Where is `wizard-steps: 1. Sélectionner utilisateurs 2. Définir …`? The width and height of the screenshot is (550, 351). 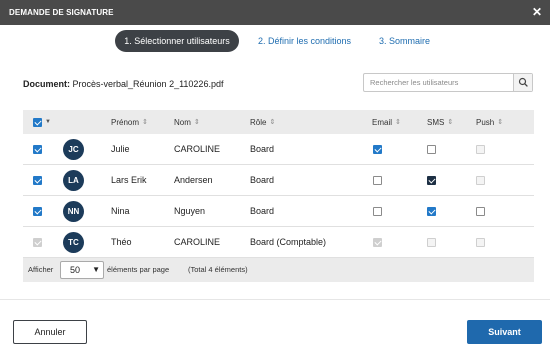
wizard-steps: 1. Sélectionner utilisateurs 2. Définir … is located at coordinates (275, 41).